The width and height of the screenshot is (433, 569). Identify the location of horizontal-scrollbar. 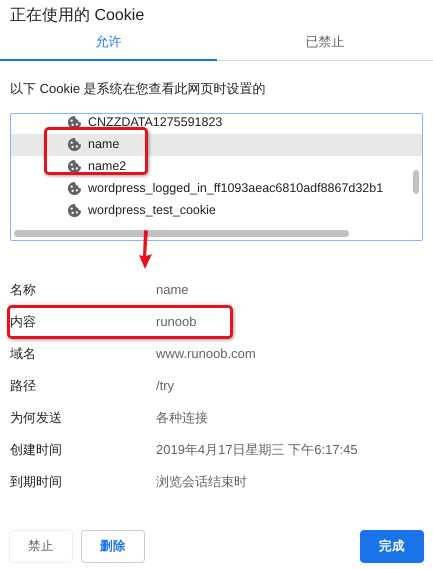
(181, 233).